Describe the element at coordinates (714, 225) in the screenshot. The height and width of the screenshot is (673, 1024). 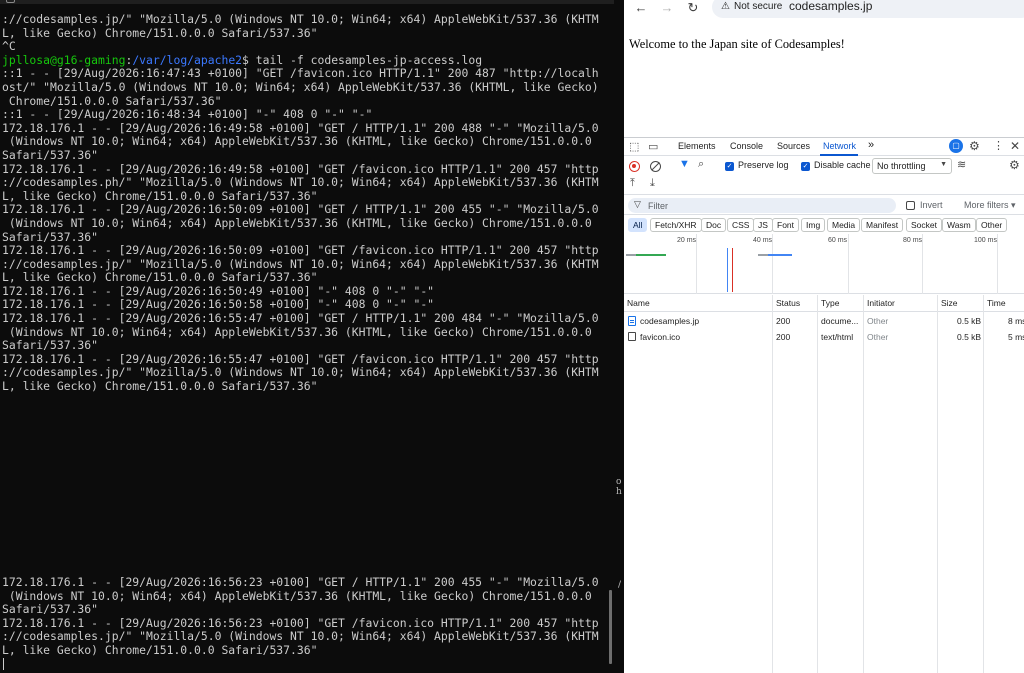
I see `chip-doc: Doc` at that location.